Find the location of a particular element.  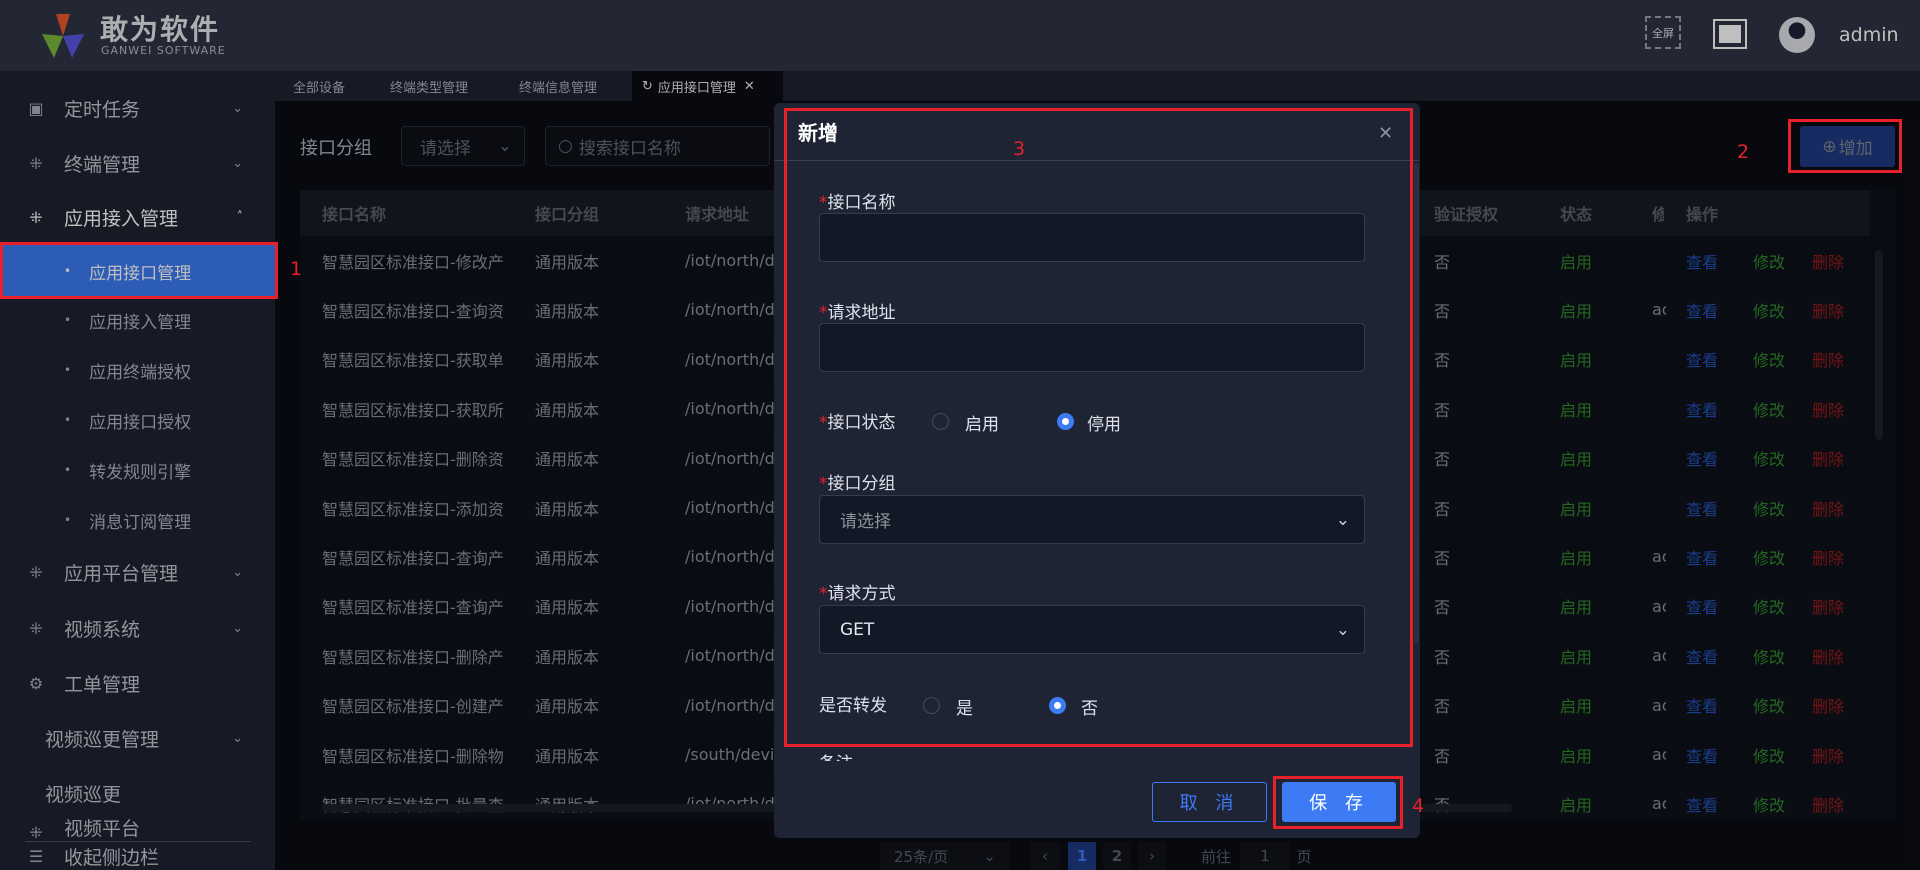

status-disabled-label: 停用 is located at coordinates (1104, 422).